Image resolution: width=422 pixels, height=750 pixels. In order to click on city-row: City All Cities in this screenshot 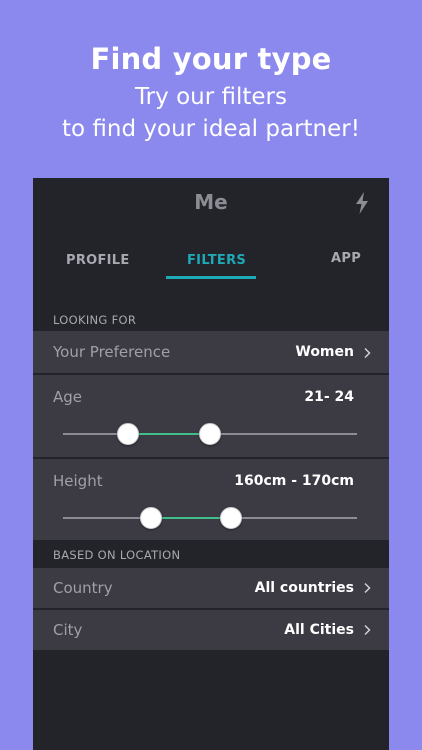, I will do `click(211, 630)`.